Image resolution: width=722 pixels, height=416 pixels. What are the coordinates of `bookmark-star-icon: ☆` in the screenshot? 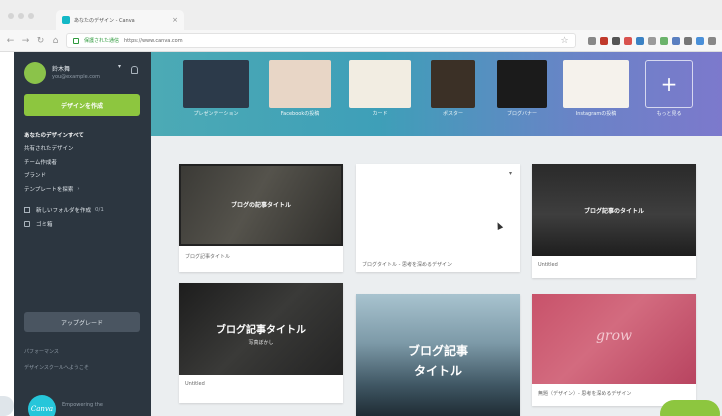 It's located at (564, 41).